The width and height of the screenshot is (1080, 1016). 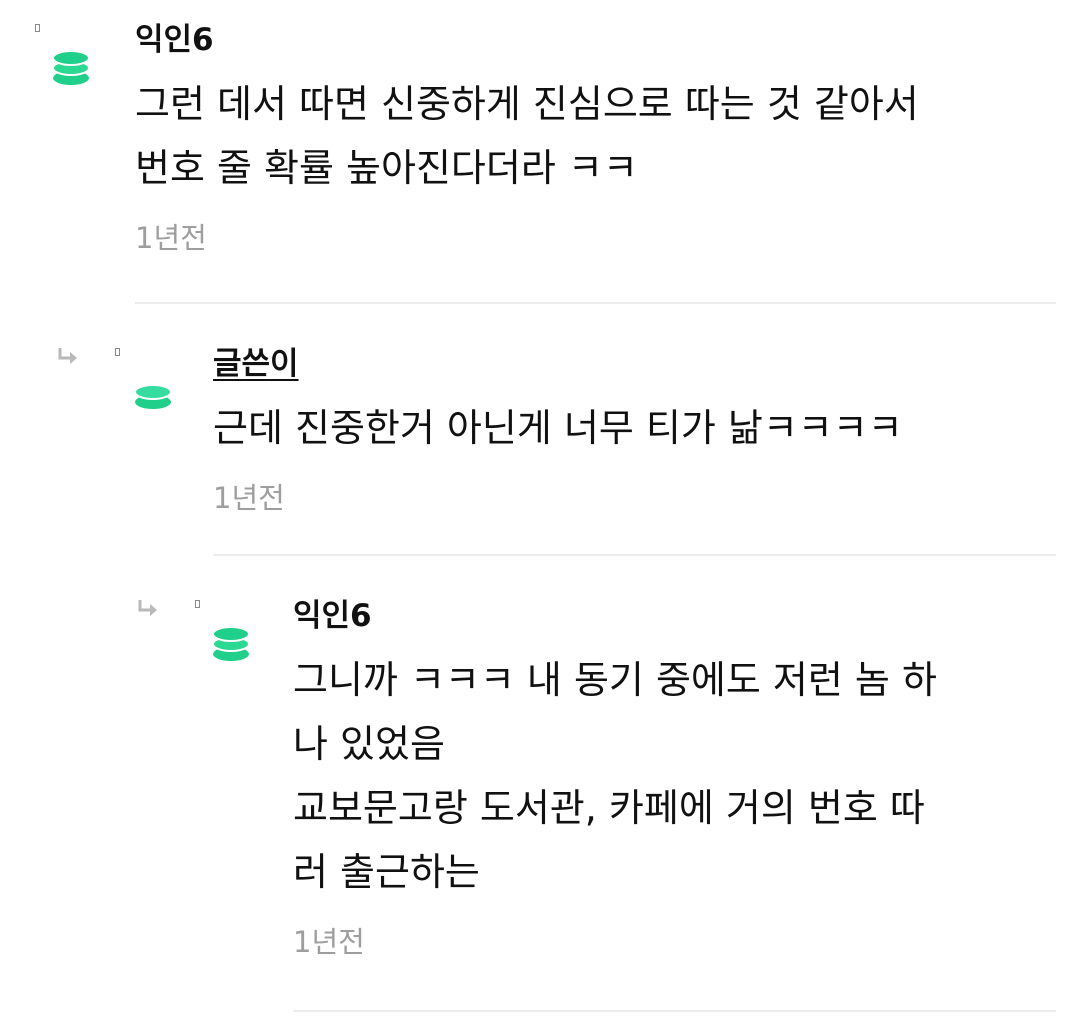 What do you see at coordinates (527, 104) in the screenshot?
I see `comment-content-line: 그런 데서 따면 신중하게 진심으로 따는 것 같아서` at bounding box center [527, 104].